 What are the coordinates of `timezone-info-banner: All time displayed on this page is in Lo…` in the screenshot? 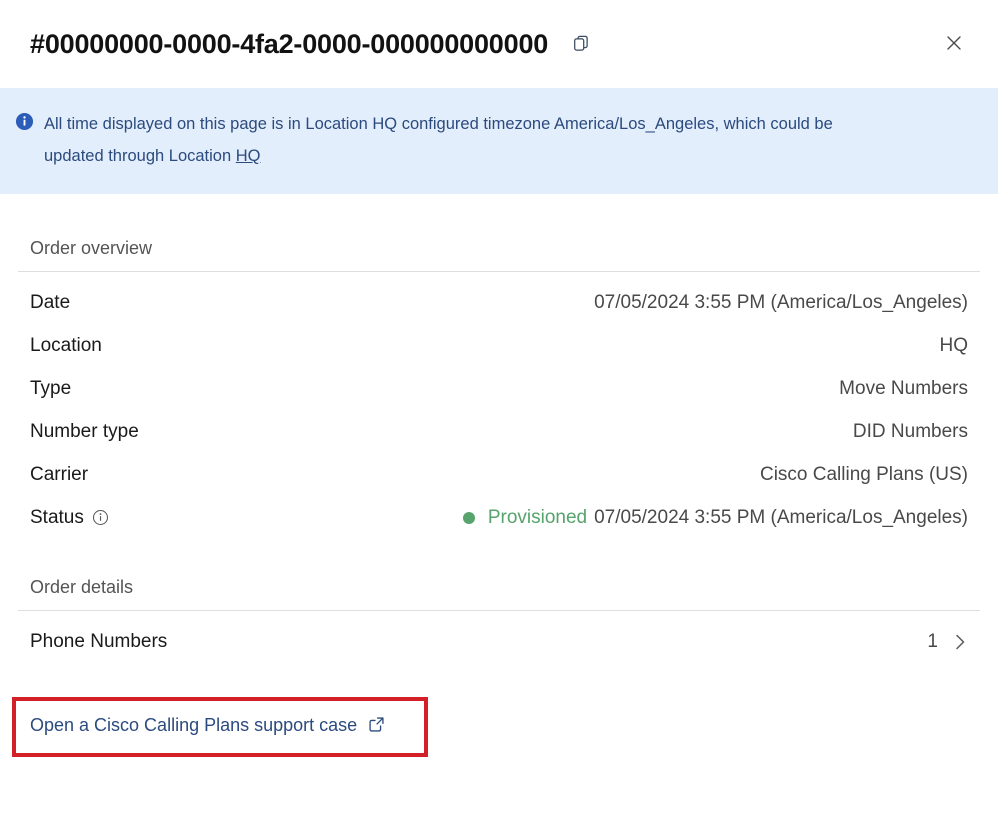 It's located at (499, 141).